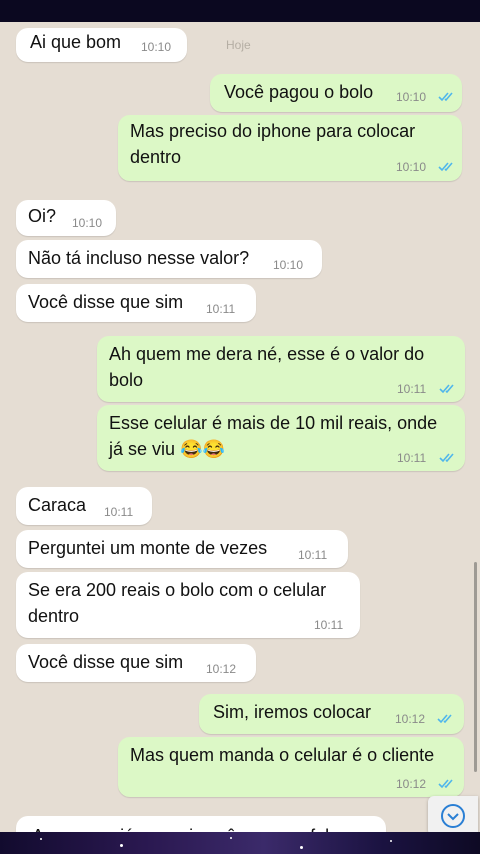 The image size is (480, 854). Describe the element at coordinates (238, 45) in the screenshot. I see `date-chip: Hoje` at that location.